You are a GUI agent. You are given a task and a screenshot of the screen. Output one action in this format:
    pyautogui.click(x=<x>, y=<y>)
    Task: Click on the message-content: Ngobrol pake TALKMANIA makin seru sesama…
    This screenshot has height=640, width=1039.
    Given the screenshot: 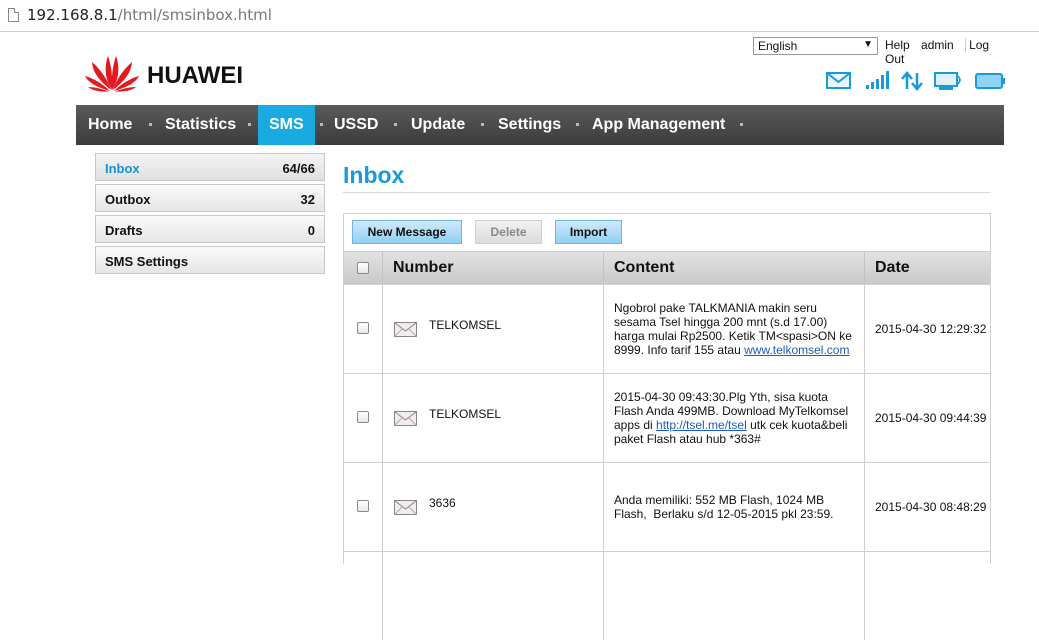 What is the action you would take?
    pyautogui.click(x=733, y=329)
    